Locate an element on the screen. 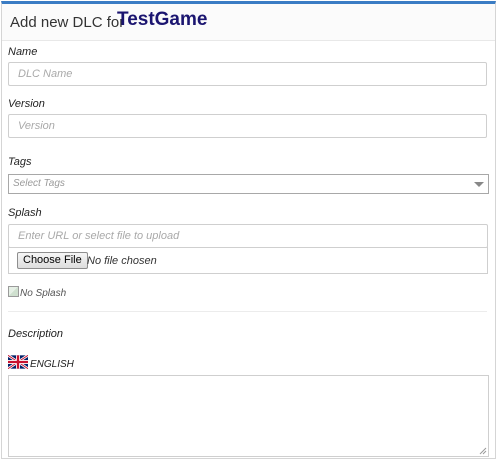 Image resolution: width=500 pixels, height=462 pixels. splash-url-input is located at coordinates (248, 236).